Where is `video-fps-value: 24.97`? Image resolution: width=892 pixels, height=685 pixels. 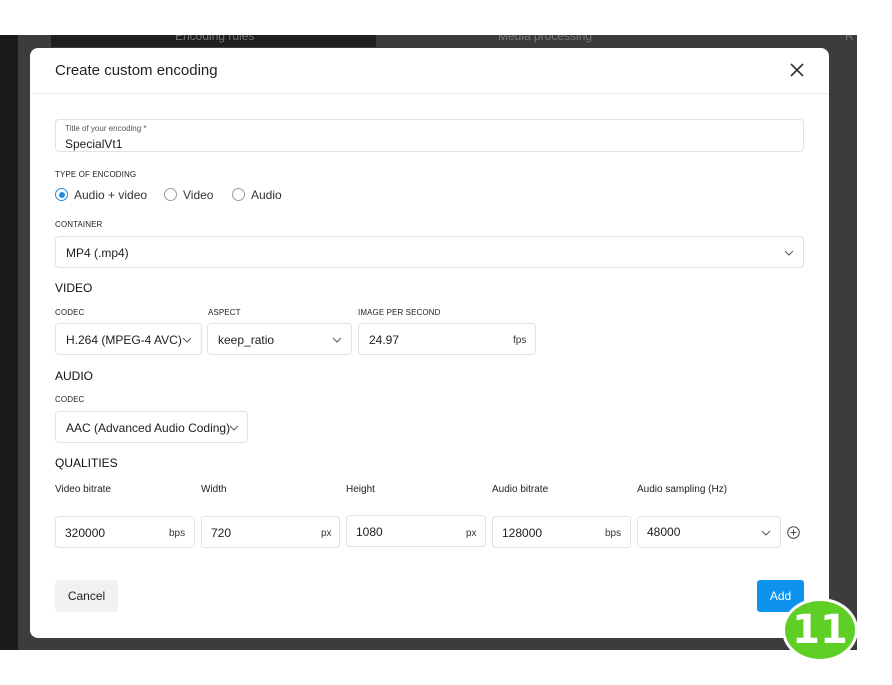 video-fps-value: 24.97 is located at coordinates (384, 340).